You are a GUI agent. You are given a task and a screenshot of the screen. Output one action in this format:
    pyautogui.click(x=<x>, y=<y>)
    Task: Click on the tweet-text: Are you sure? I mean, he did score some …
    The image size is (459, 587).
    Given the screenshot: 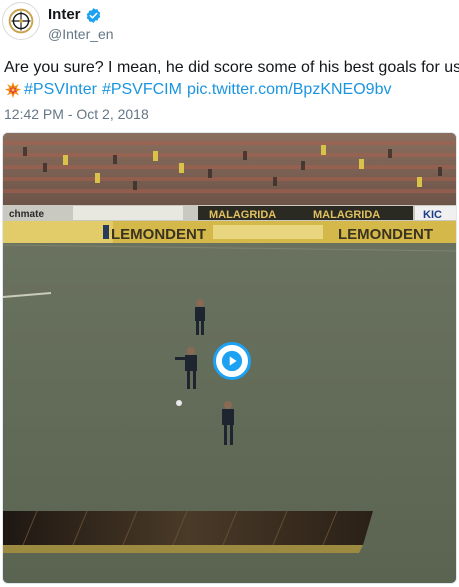 What is the action you would take?
    pyautogui.click(x=231, y=79)
    